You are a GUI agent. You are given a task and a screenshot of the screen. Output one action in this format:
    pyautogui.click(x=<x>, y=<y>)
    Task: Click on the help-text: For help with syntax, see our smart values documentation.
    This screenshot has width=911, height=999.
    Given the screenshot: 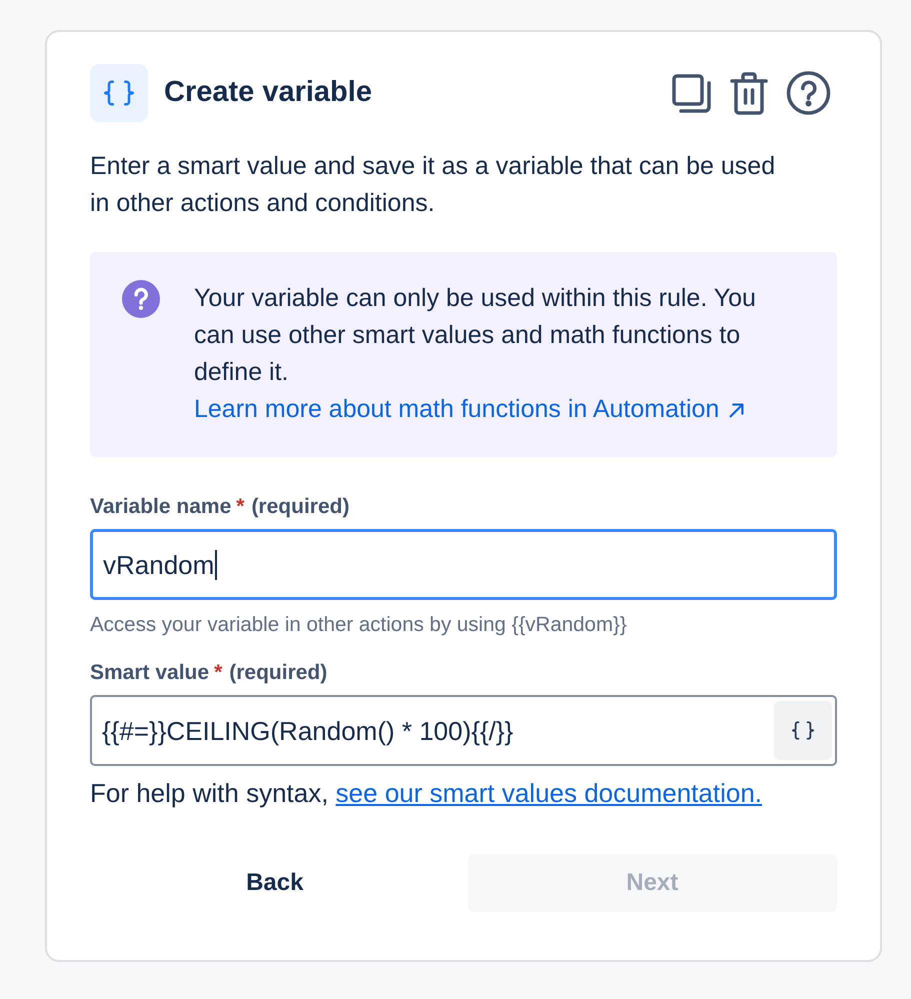 What is the action you would take?
    pyautogui.click(x=427, y=793)
    